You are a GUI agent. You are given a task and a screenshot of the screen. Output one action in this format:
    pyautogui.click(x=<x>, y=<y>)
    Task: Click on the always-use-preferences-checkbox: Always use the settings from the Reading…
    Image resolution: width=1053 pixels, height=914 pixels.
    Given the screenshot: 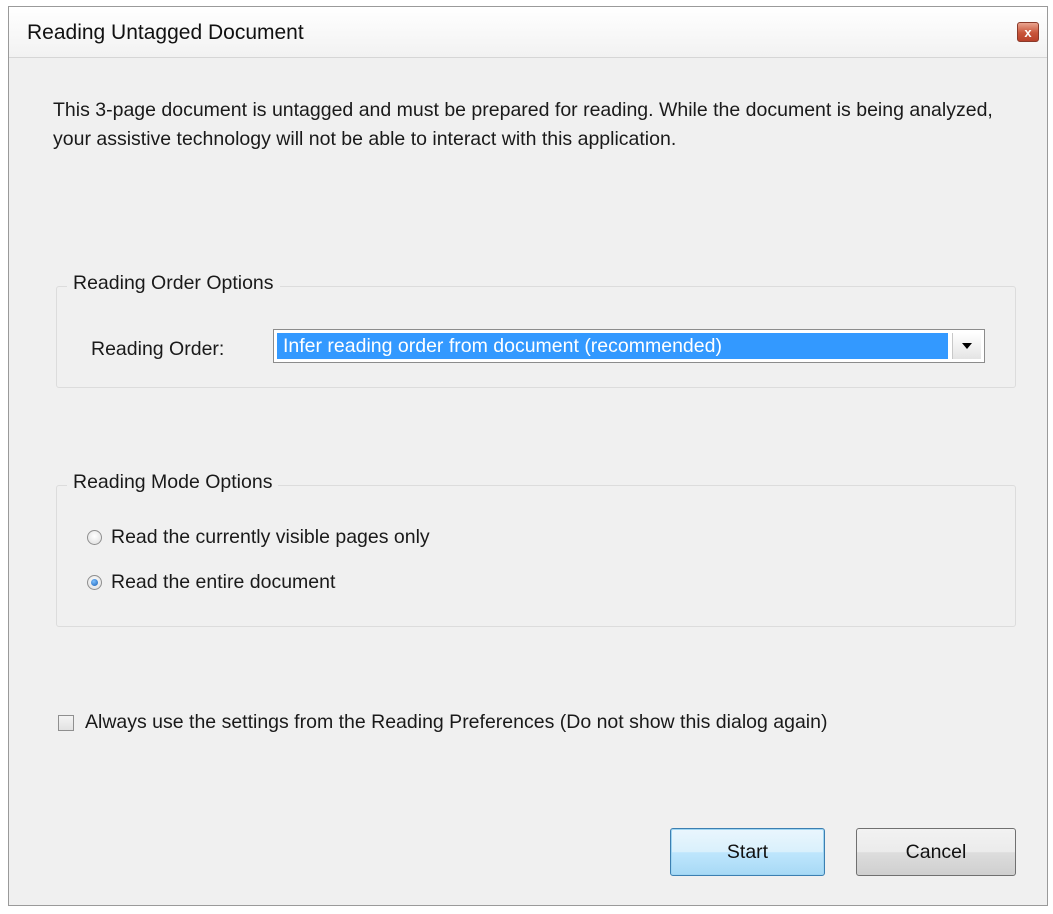 What is the action you would take?
    pyautogui.click(x=442, y=722)
    